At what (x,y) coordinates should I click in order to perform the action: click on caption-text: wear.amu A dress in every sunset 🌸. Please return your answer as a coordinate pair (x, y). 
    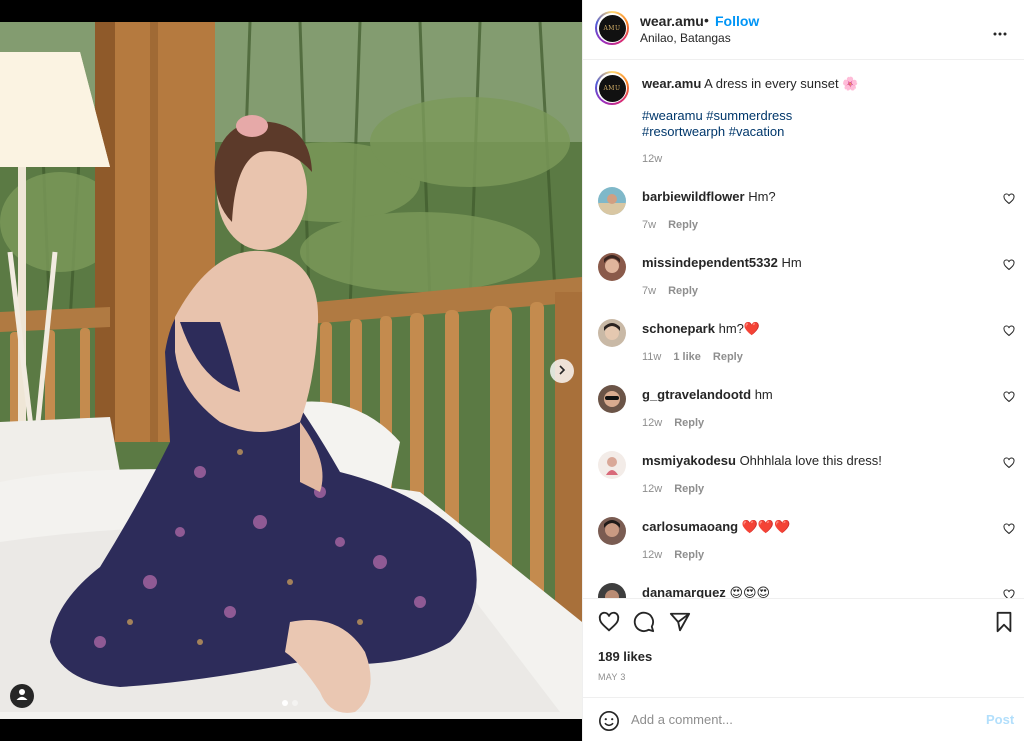
    Looking at the image, I should click on (750, 84).